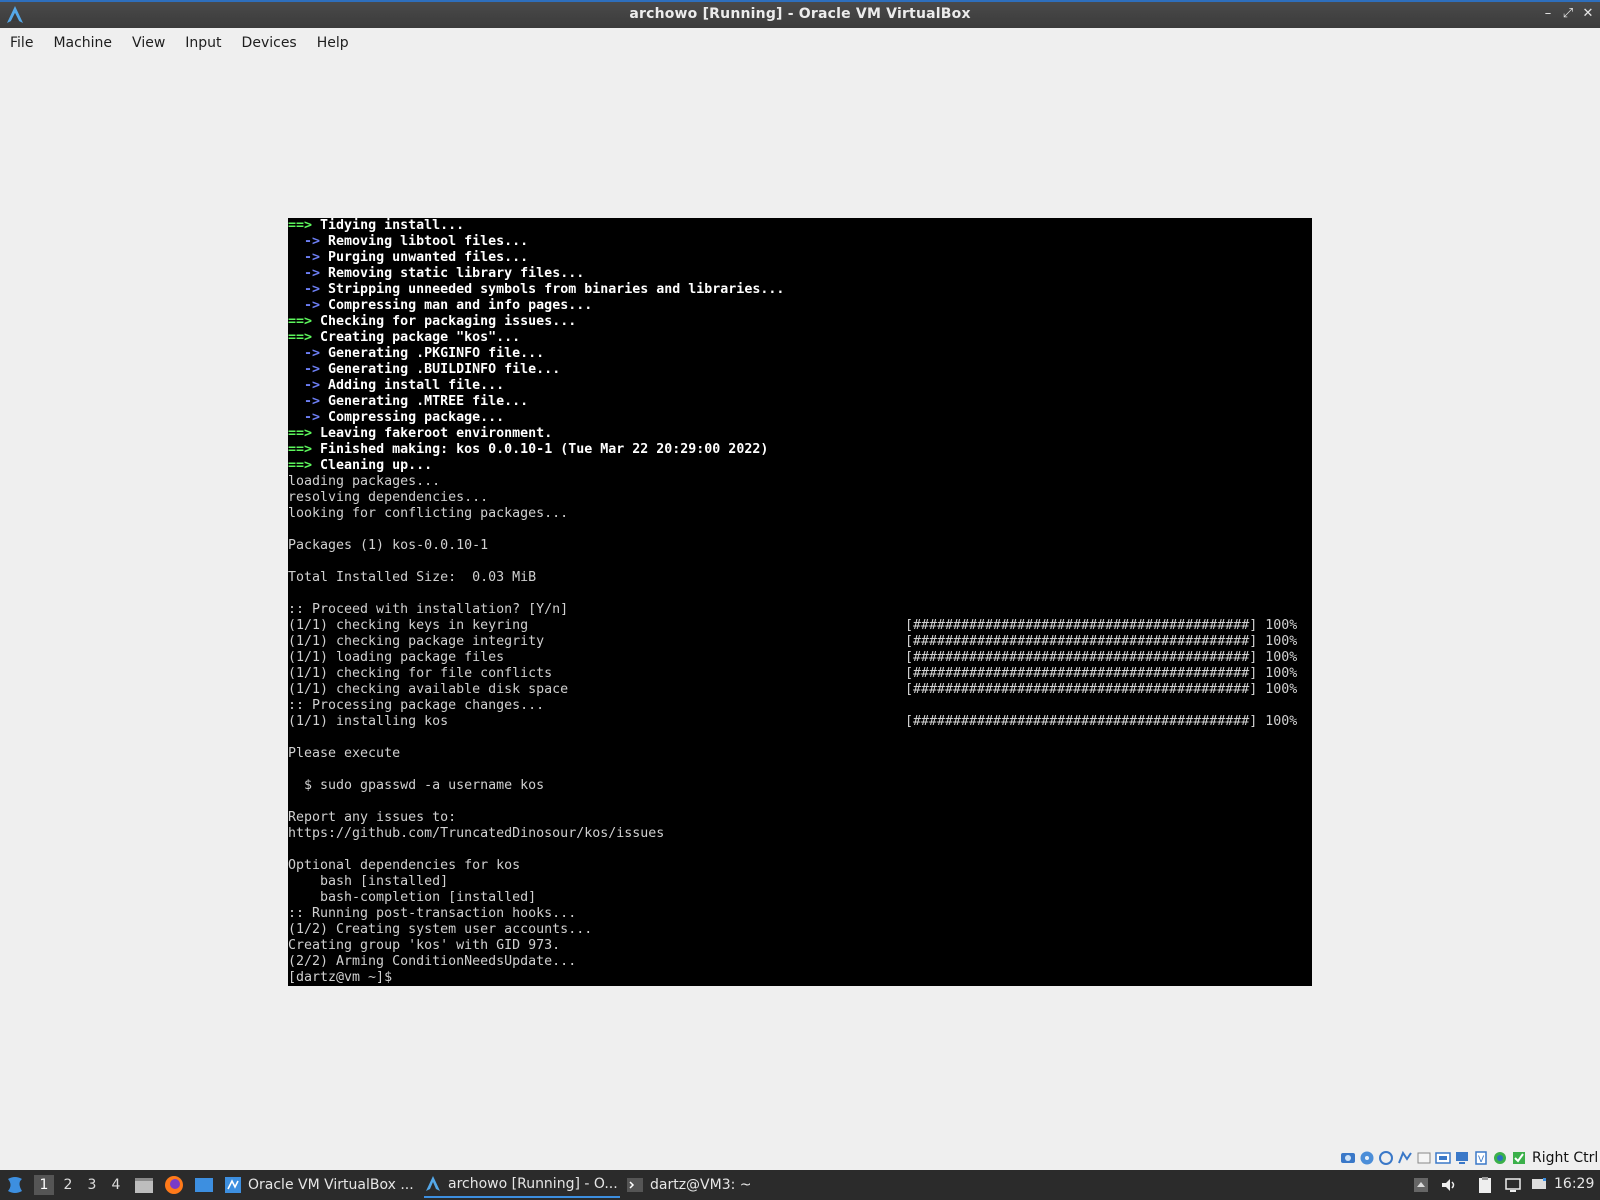  What do you see at coordinates (1539, 1185) in the screenshot?
I see `network-tray-icon` at bounding box center [1539, 1185].